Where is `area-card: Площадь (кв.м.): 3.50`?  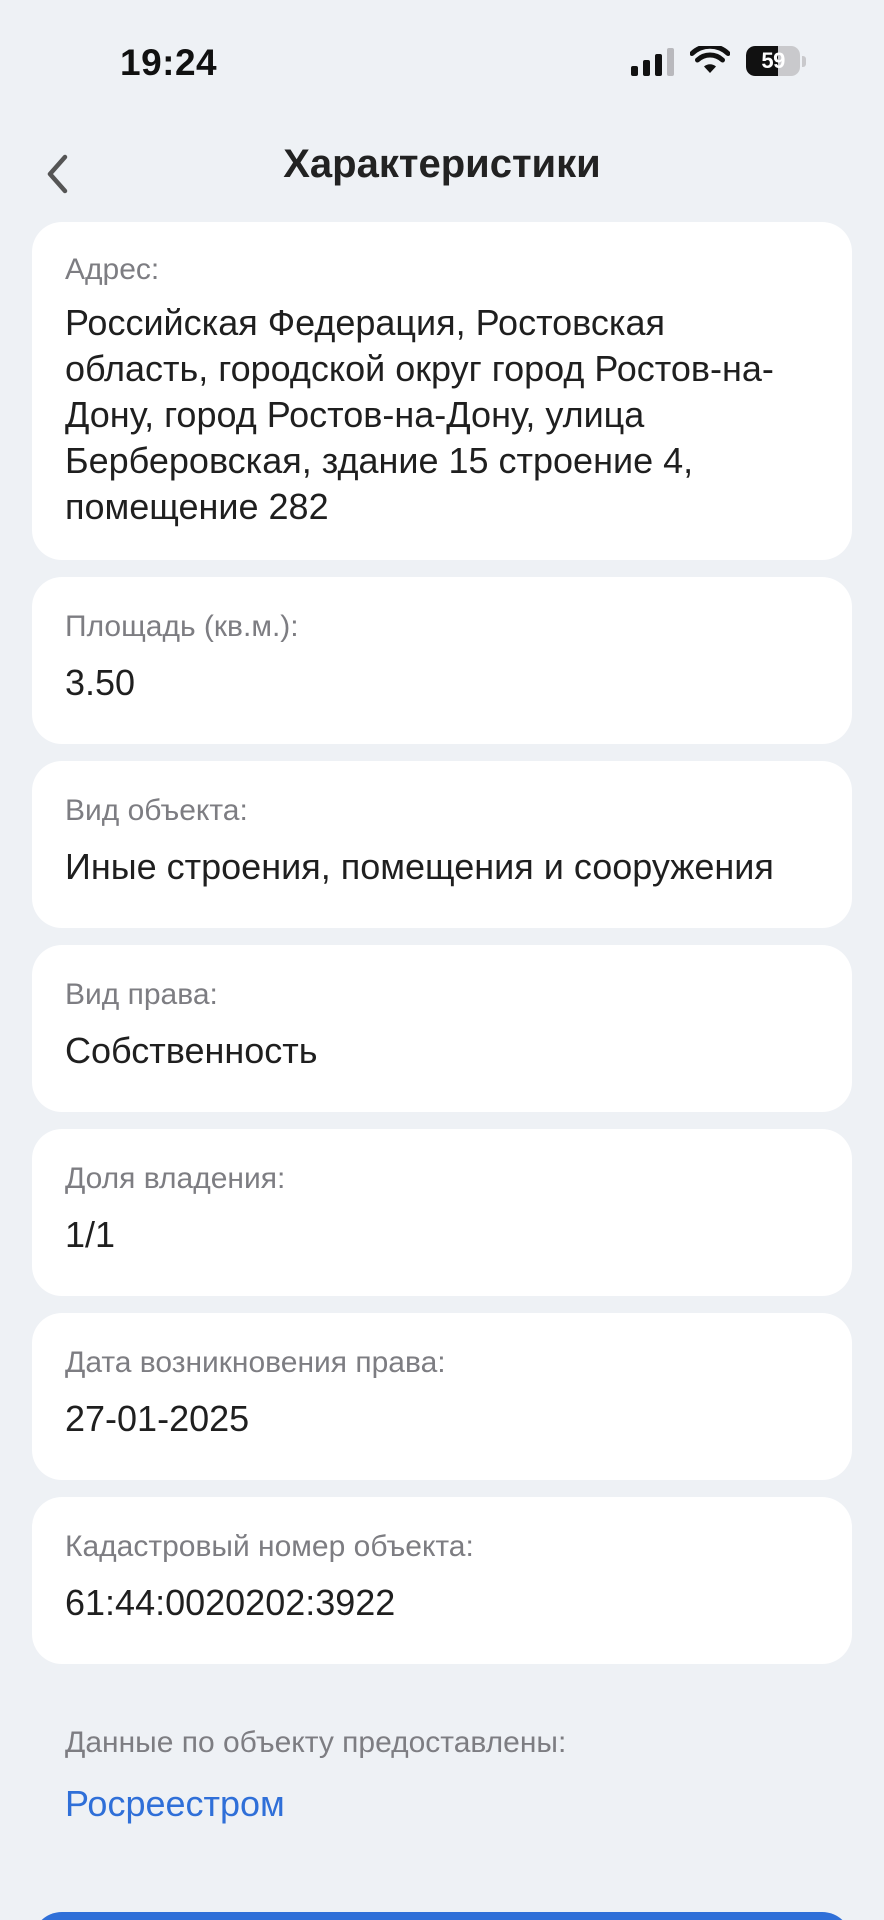
area-card: Площадь (кв.м.): 3.50 is located at coordinates (442, 660).